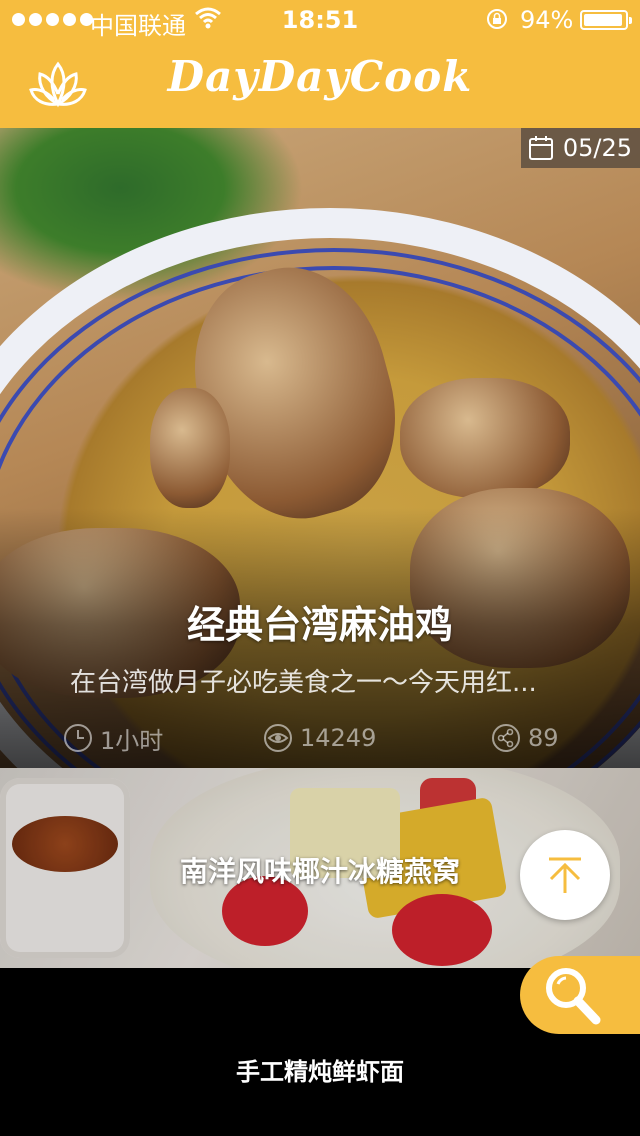 The height and width of the screenshot is (1136, 640). I want to click on shares-count: 89, so click(543, 738).